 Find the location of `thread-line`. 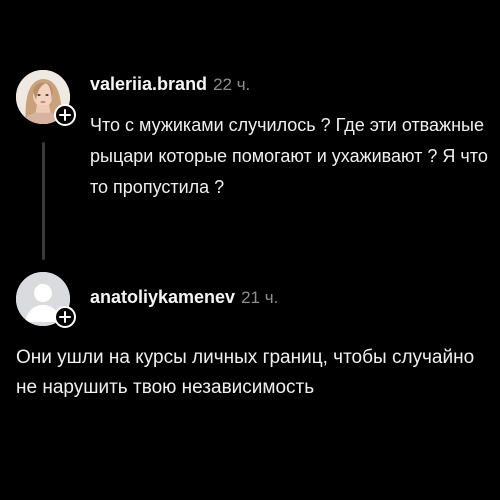

thread-line is located at coordinates (43, 201).